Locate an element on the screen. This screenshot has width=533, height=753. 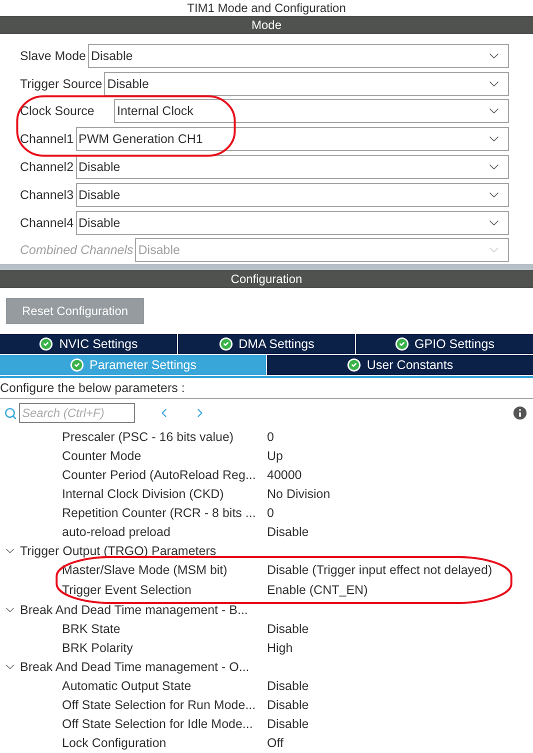
parameter-value: Enable (CNT_EN) is located at coordinates (317, 590).